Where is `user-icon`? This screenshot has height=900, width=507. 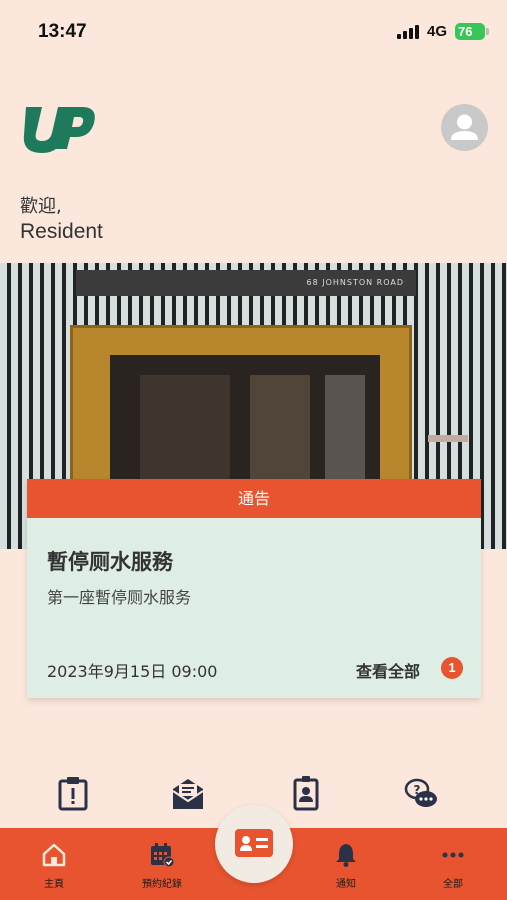
user-icon is located at coordinates (464, 127).